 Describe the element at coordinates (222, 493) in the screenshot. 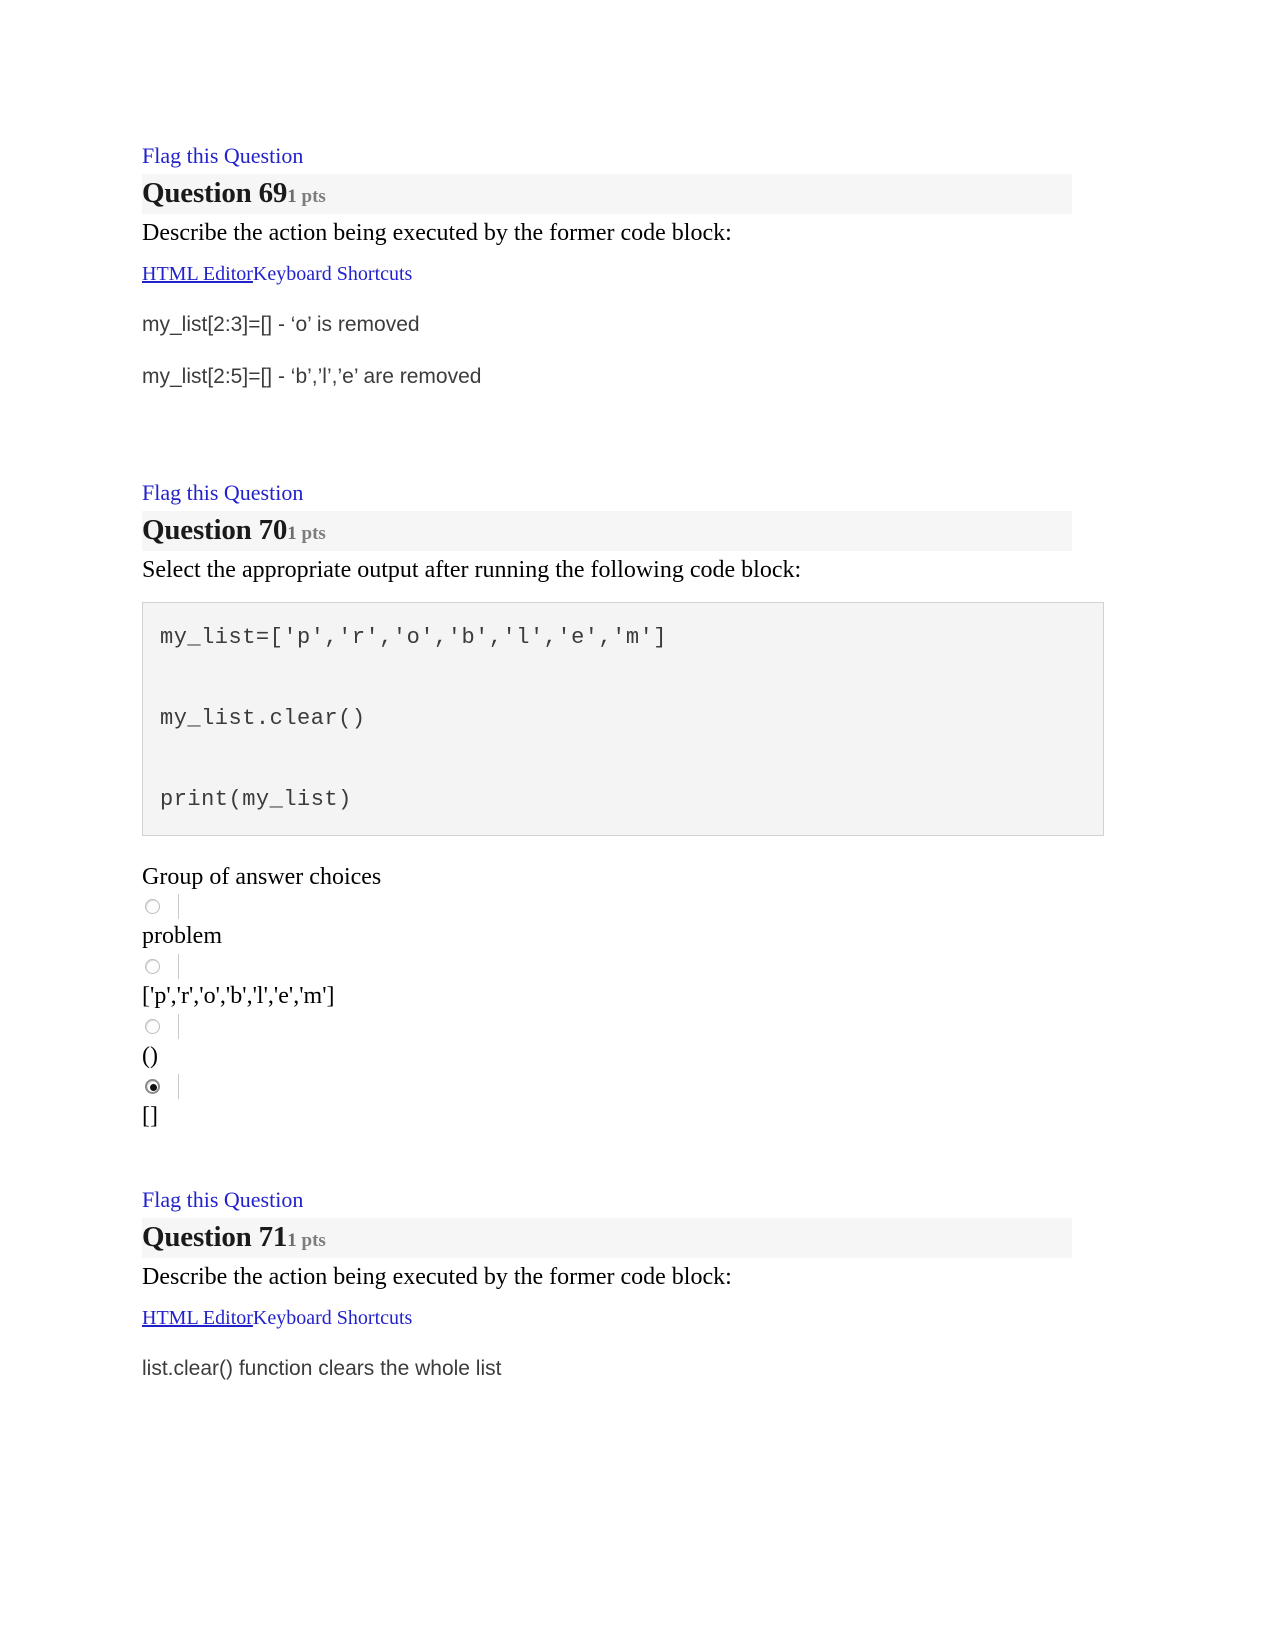

I see `flag-question-link-70: Flag this Question` at that location.